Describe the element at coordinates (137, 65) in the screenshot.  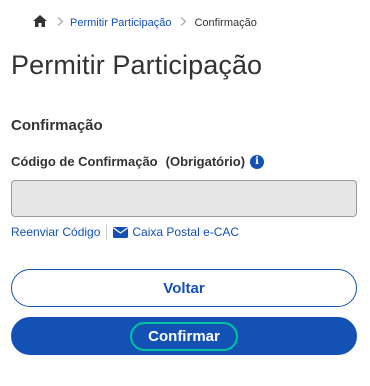
I see `page-title: Permitir Participação` at that location.